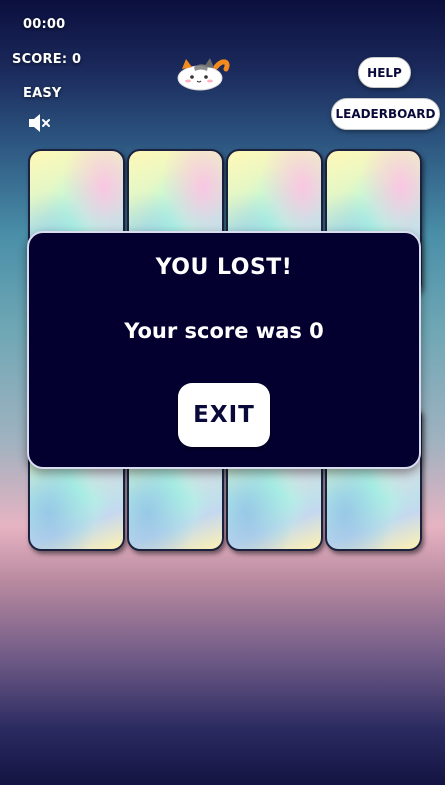 This screenshot has width=445, height=785. I want to click on timer: 00:00, so click(44, 24).